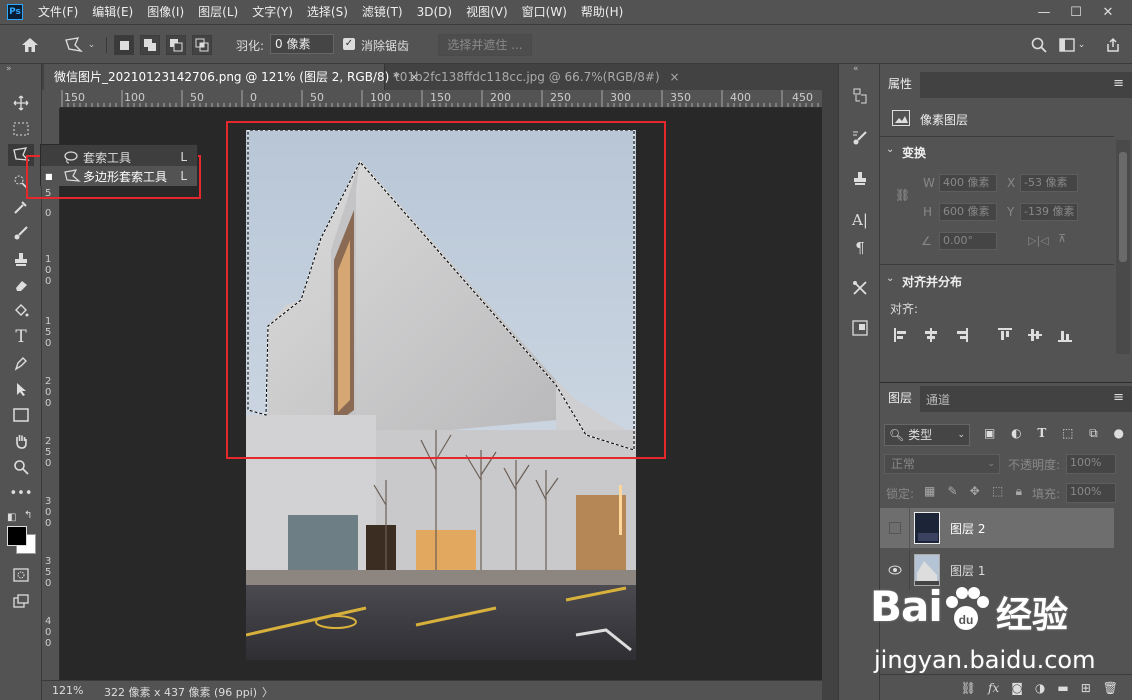  I want to click on pen-tool-icon, so click(21, 363).